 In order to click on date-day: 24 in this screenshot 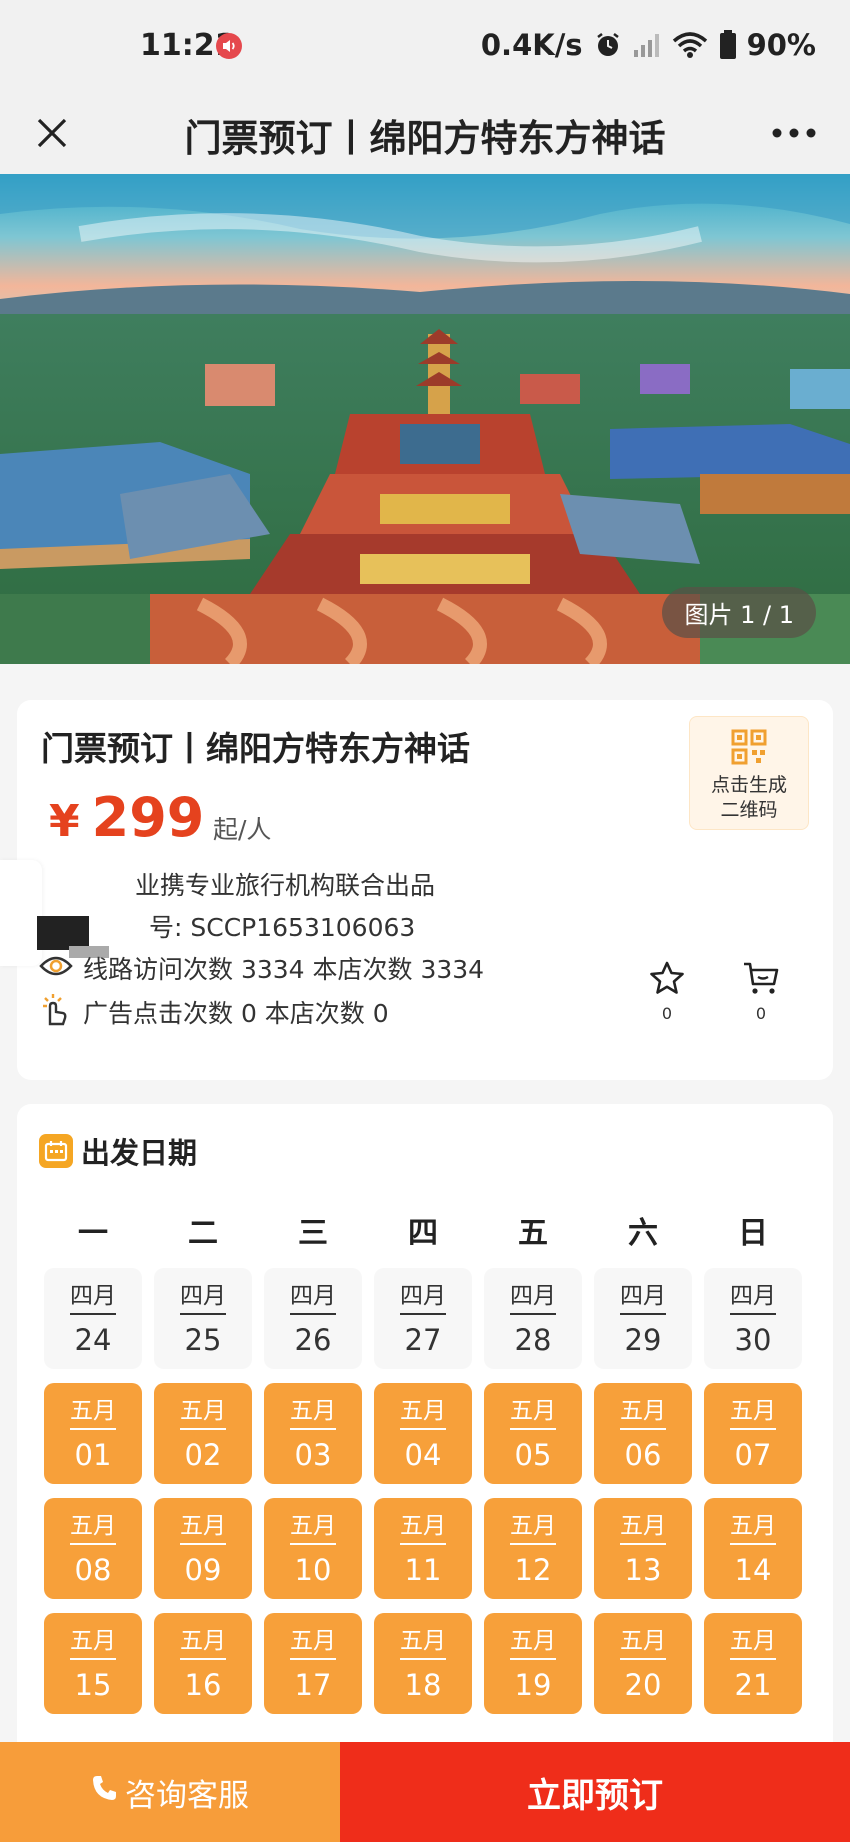, I will do `click(93, 1339)`.